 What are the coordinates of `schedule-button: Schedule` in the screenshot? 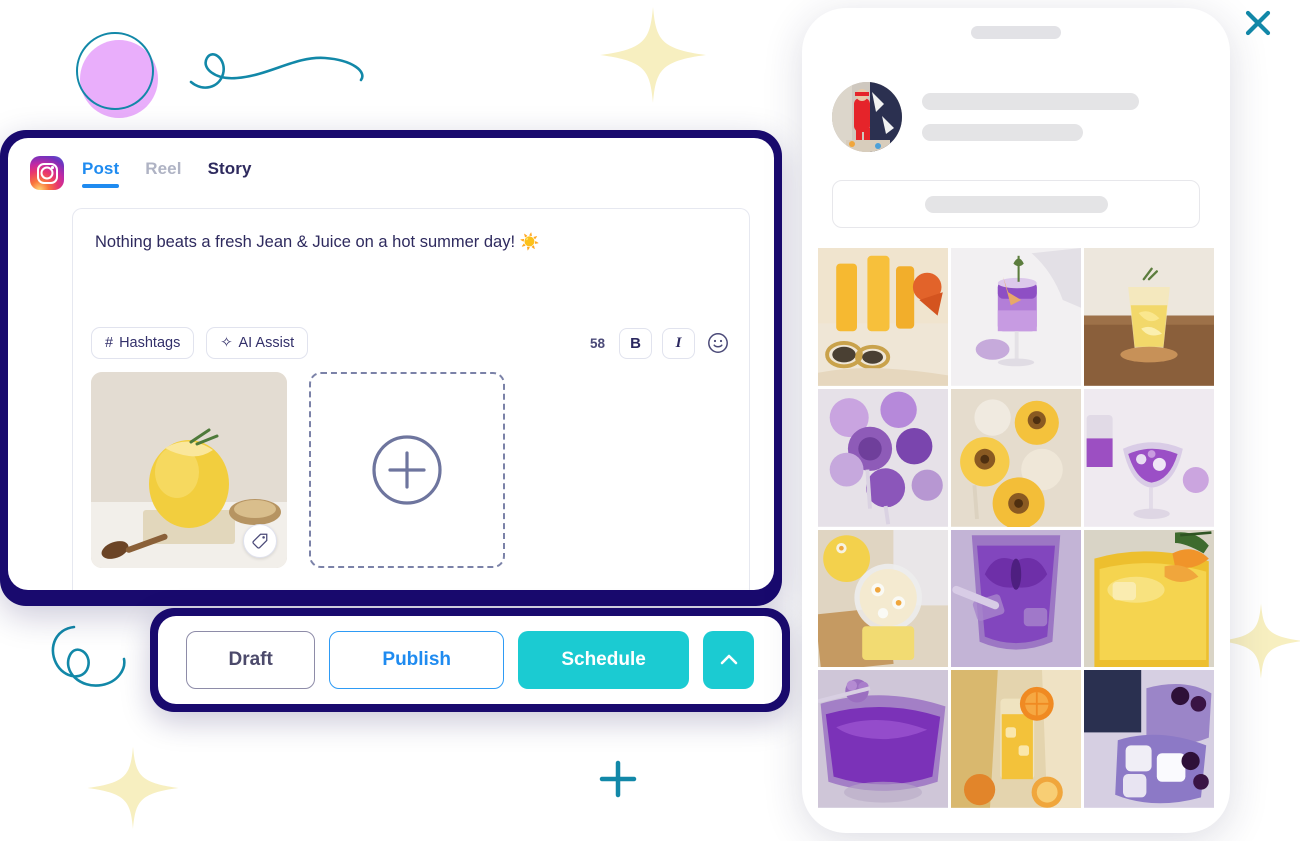 It's located at (604, 660).